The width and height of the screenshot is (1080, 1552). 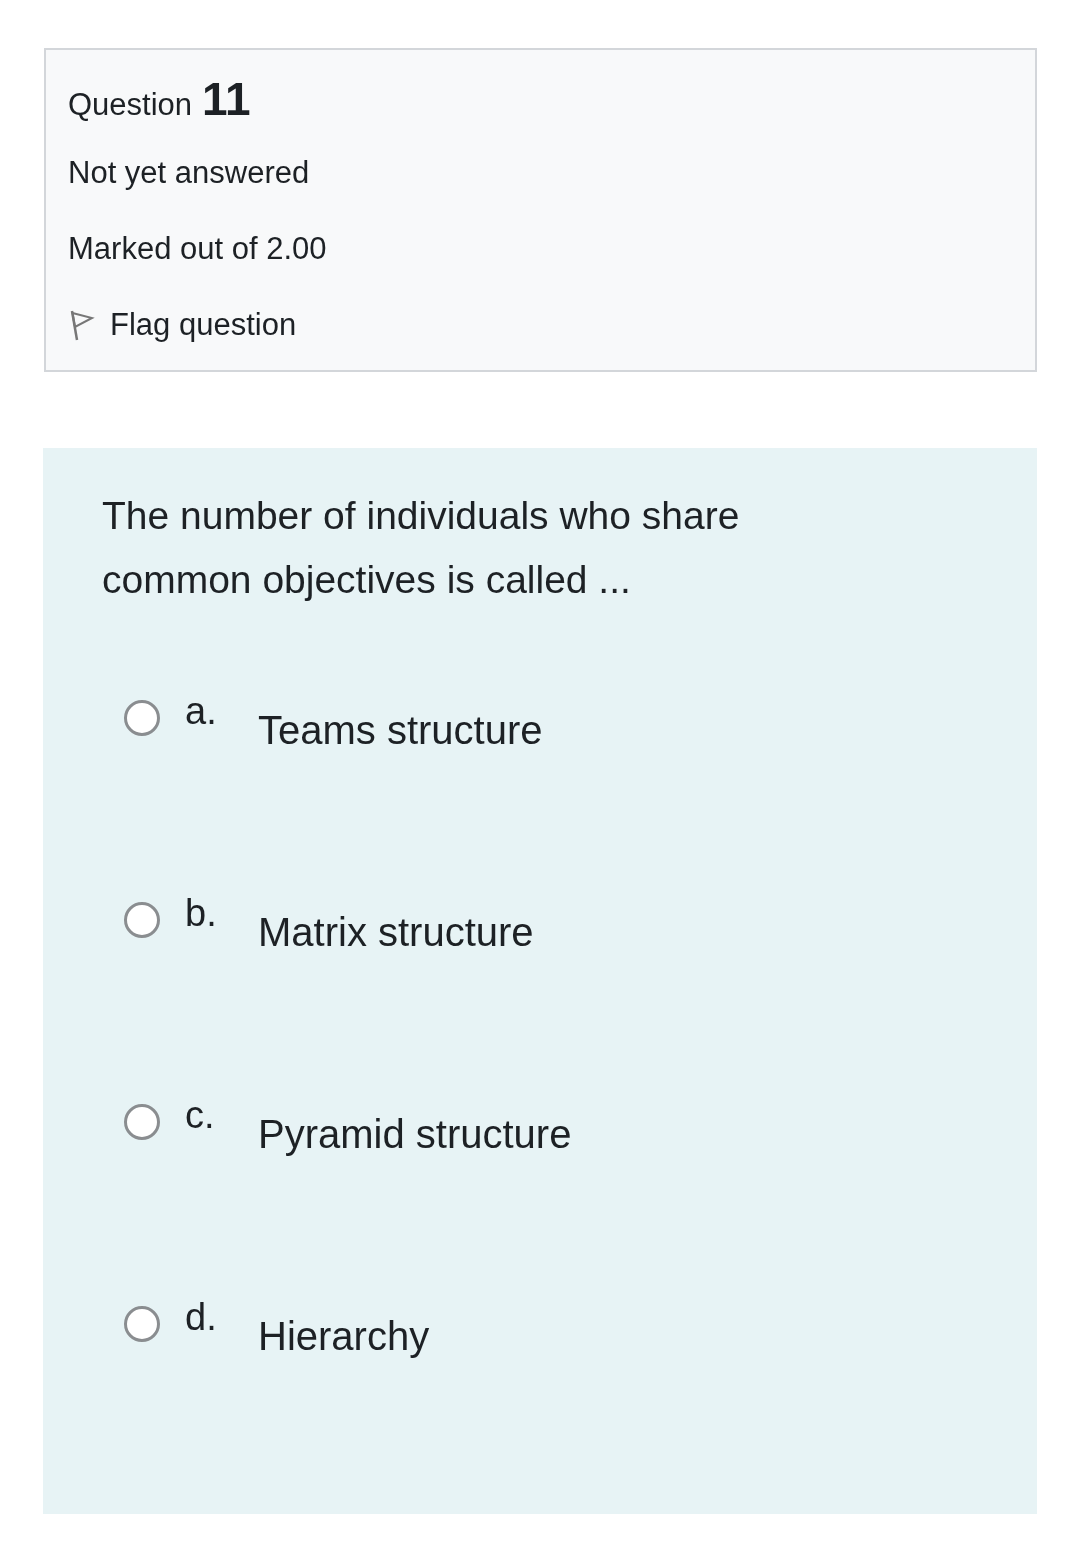 What do you see at coordinates (344, 1336) in the screenshot?
I see `option-label: Hierarchy` at bounding box center [344, 1336].